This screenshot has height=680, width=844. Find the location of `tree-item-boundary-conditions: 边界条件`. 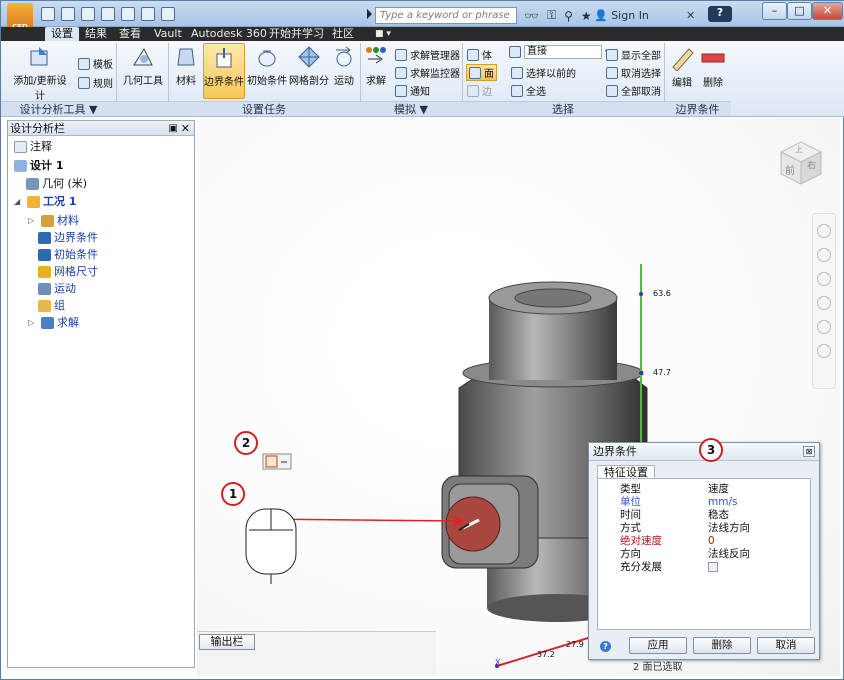

tree-item-boundary-conditions: 边界条件 is located at coordinates (68, 238).